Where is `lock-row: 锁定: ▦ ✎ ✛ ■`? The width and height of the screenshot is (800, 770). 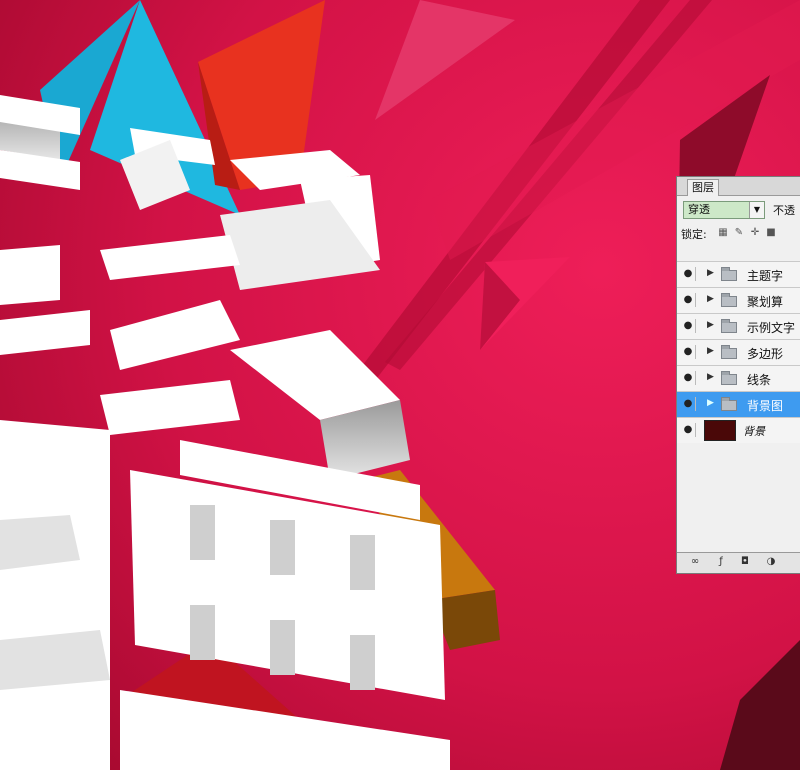
lock-row: 锁定: ▦ ✎ ✛ ■ is located at coordinates (738, 233).